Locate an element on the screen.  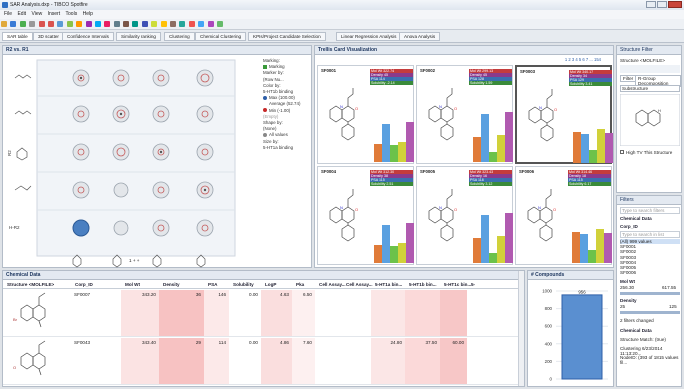
legend-marking-value: Marking is located at coordinates (277, 66).